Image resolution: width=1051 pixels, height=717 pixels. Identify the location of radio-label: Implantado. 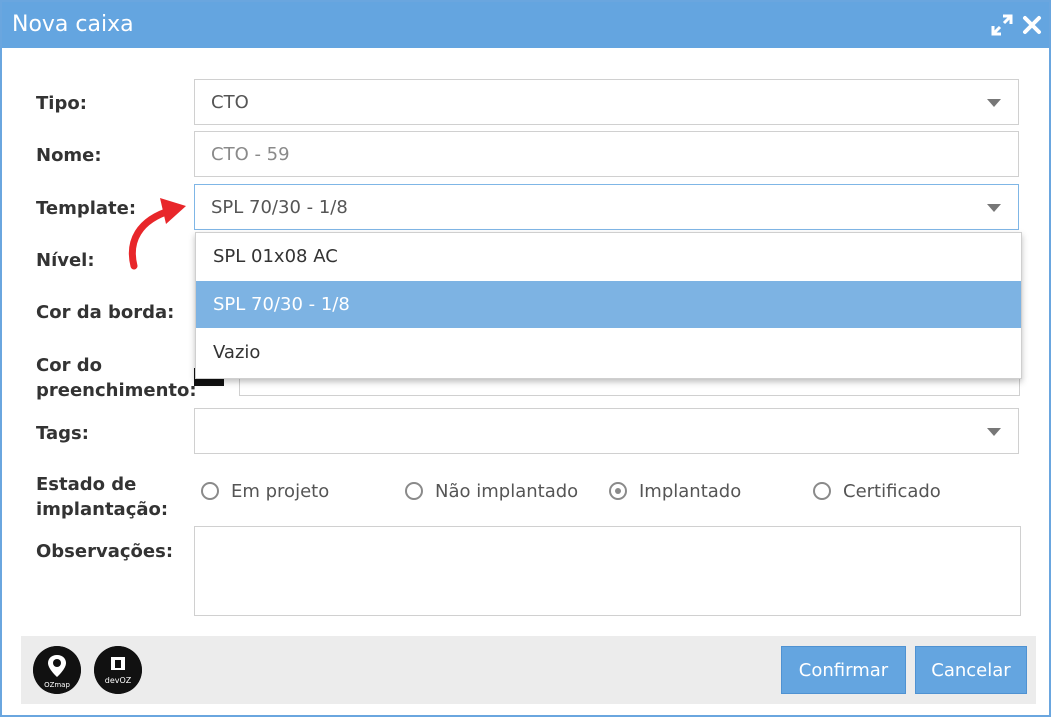
(690, 491).